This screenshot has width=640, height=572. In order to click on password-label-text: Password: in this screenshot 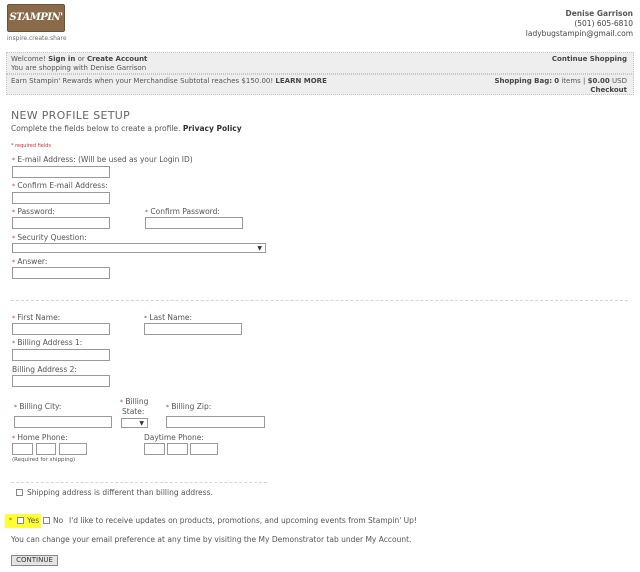, I will do `click(36, 211)`.